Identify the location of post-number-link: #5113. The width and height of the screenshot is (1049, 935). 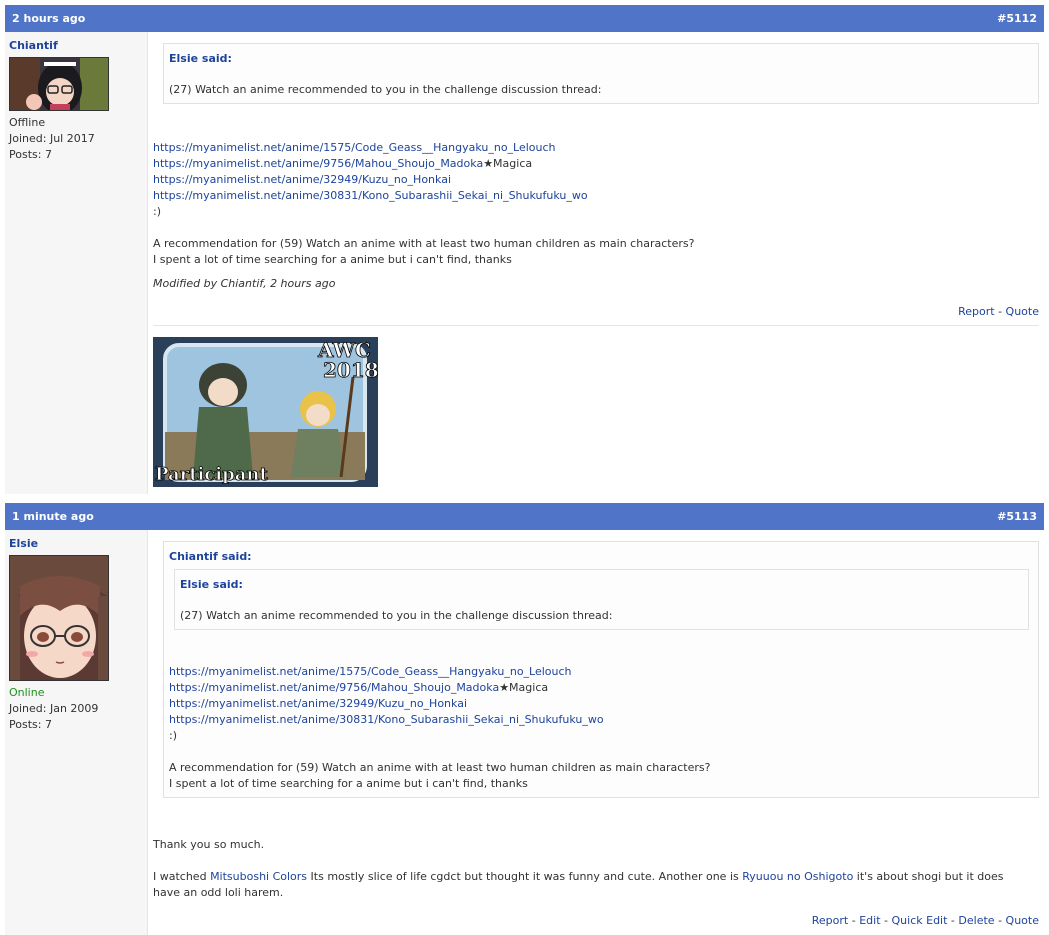
(1017, 516).